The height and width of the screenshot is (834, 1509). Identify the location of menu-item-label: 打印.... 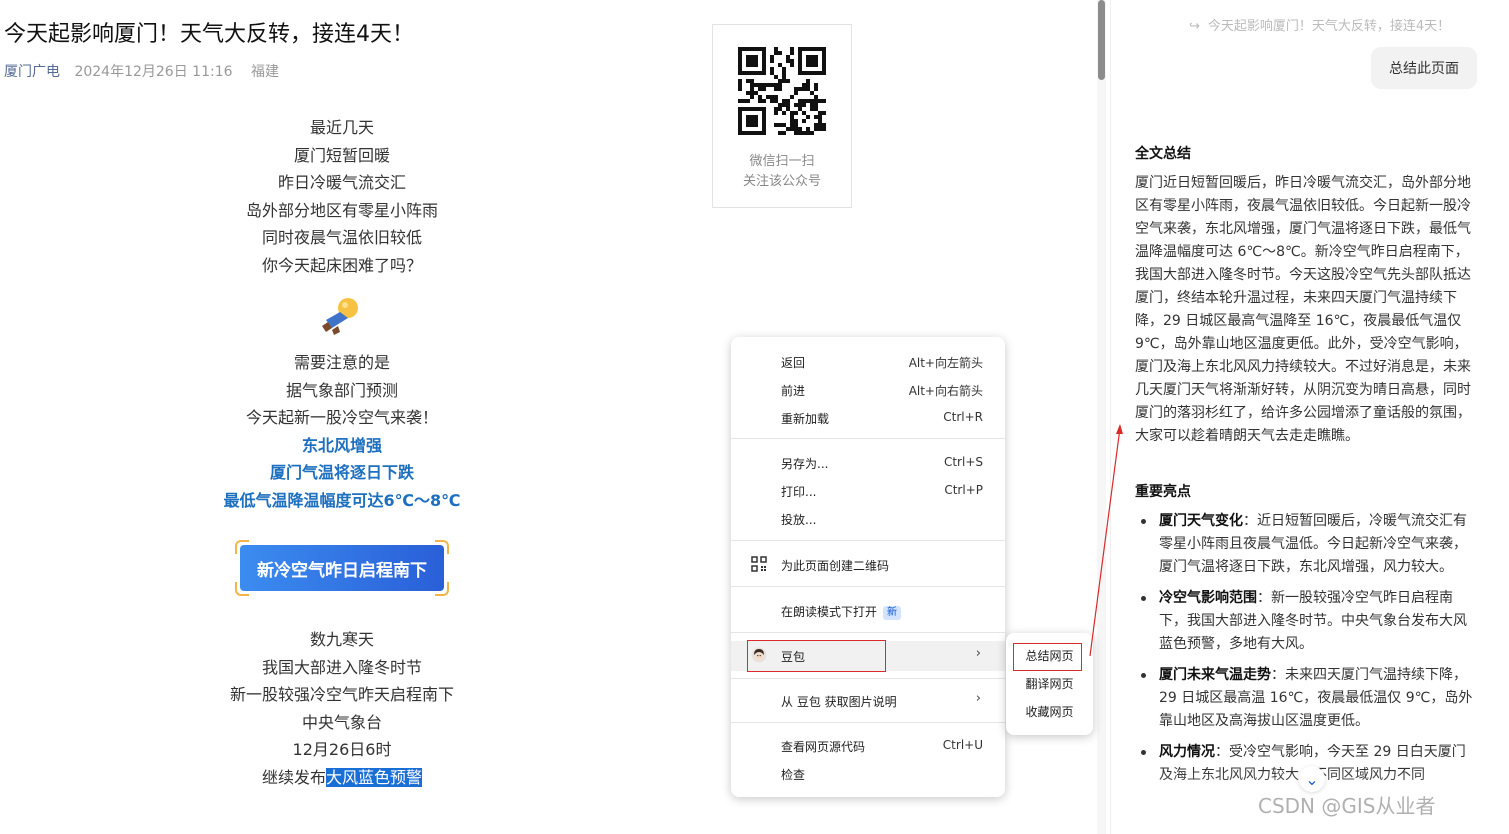
(799, 492).